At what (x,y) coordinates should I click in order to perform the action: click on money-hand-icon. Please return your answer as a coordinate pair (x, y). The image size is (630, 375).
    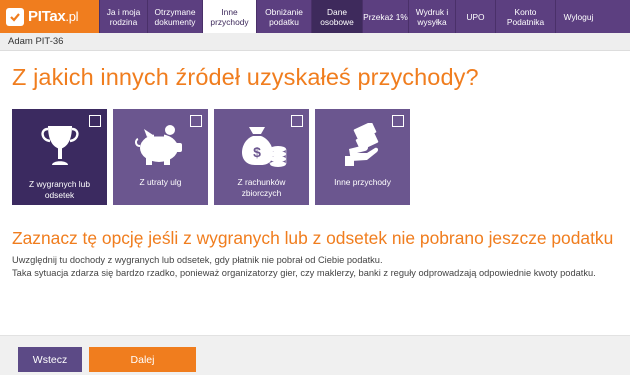
    Looking at the image, I should click on (362, 146).